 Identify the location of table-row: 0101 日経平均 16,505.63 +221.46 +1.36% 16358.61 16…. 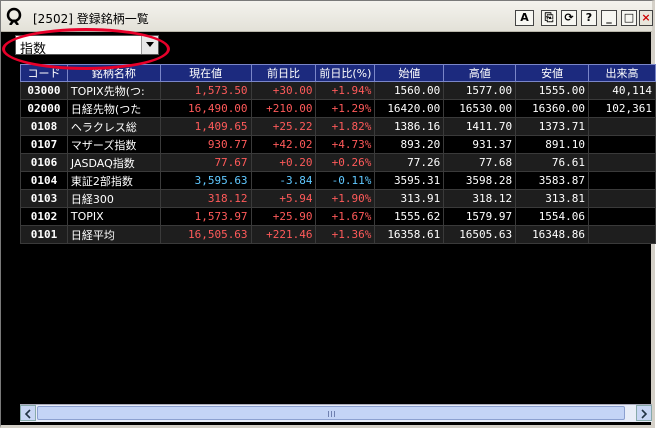
(338, 234).